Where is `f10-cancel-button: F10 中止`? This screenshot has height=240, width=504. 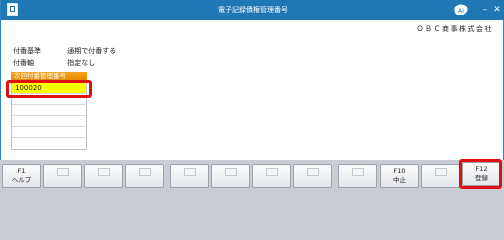
f10-cancel-button: F10 中止 is located at coordinates (399, 176).